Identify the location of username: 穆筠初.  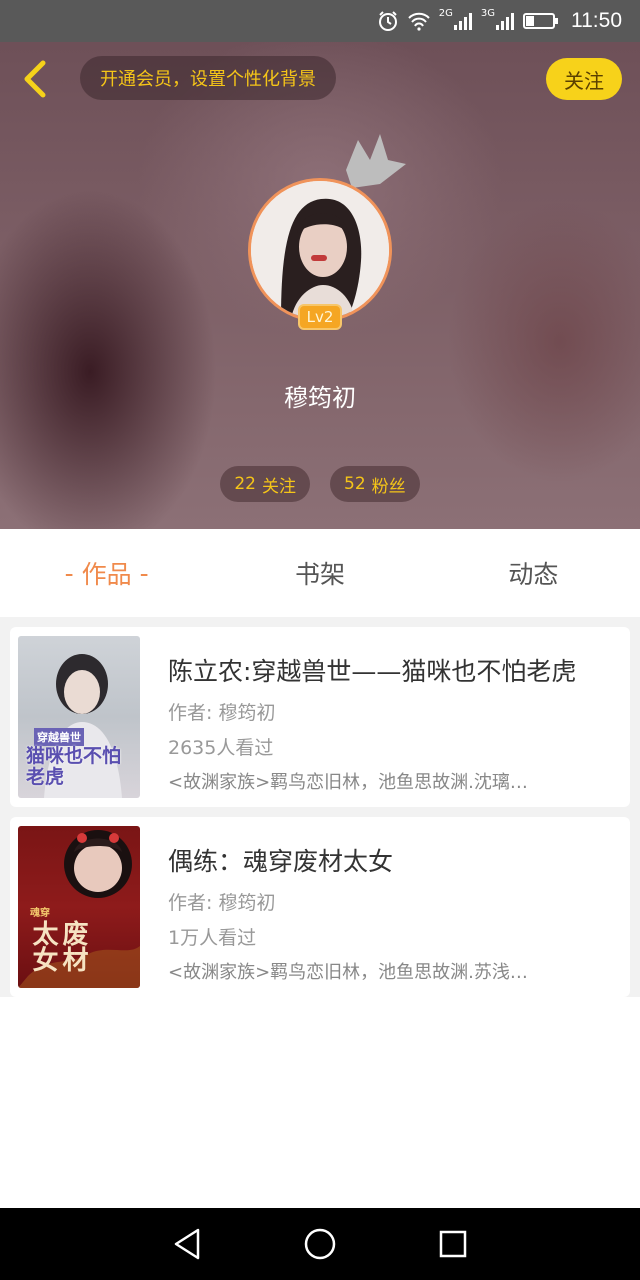
(320, 398).